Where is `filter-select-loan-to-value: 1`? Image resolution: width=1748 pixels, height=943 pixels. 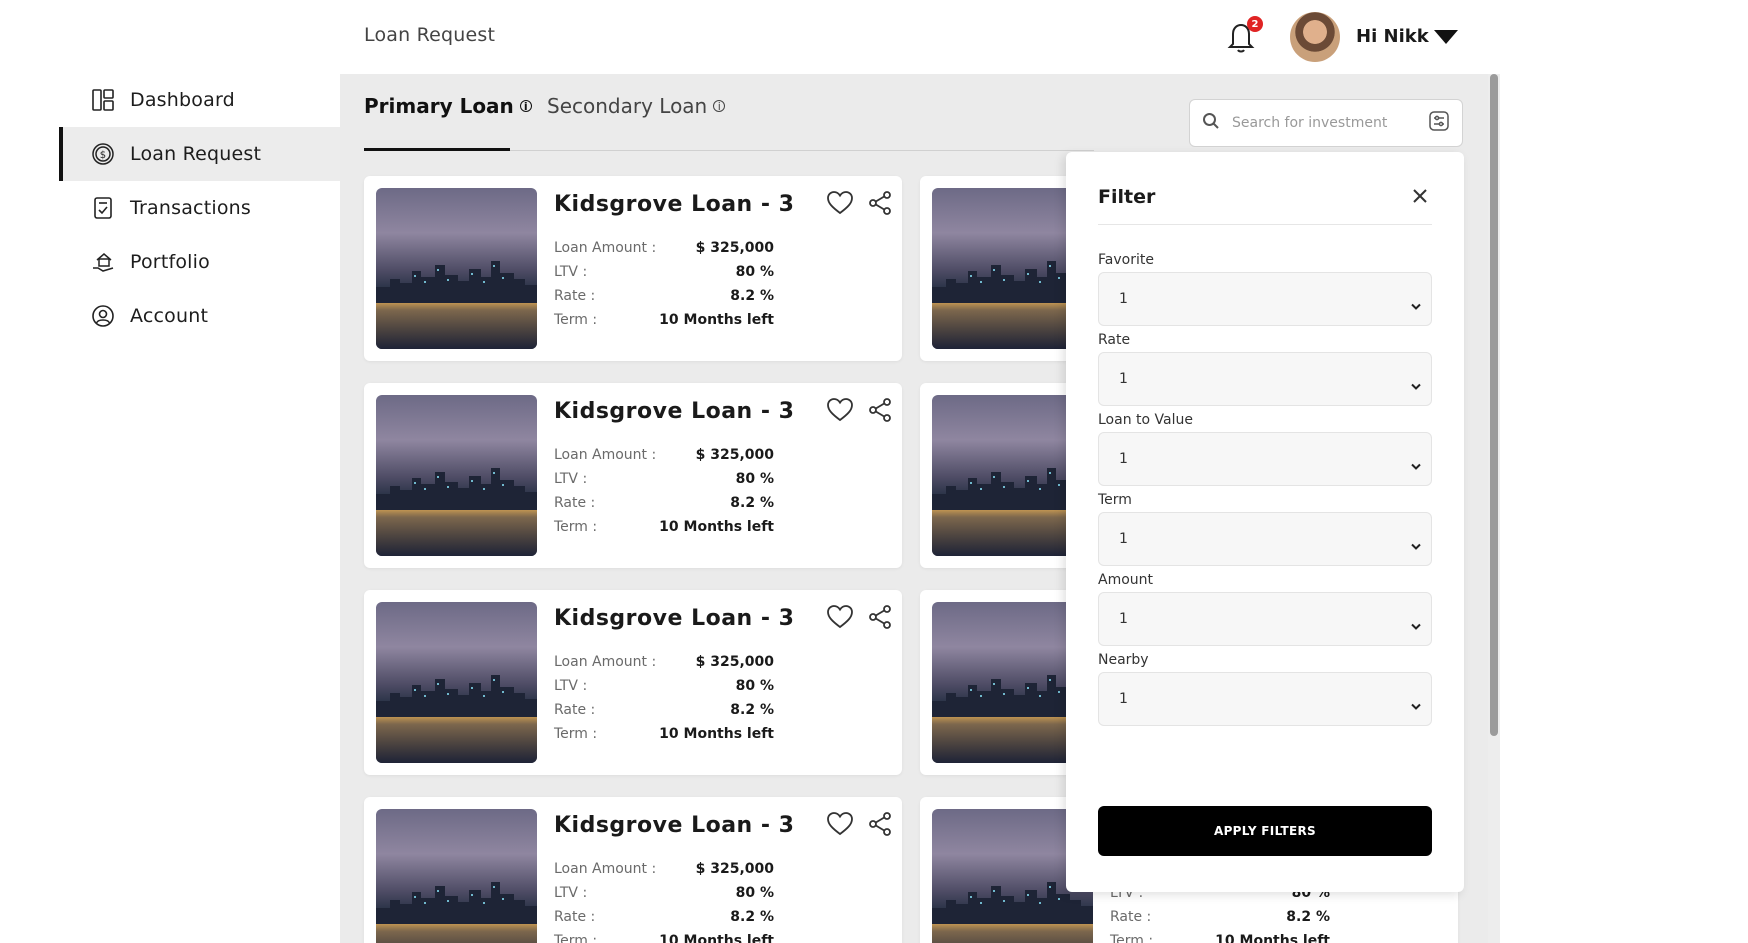
filter-select-loan-to-value: 1 is located at coordinates (1265, 459).